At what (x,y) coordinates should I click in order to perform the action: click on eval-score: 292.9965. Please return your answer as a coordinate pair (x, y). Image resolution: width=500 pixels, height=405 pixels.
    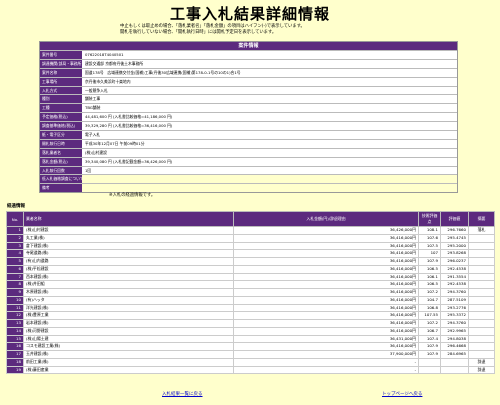
    Looking at the image, I should click on (454, 331).